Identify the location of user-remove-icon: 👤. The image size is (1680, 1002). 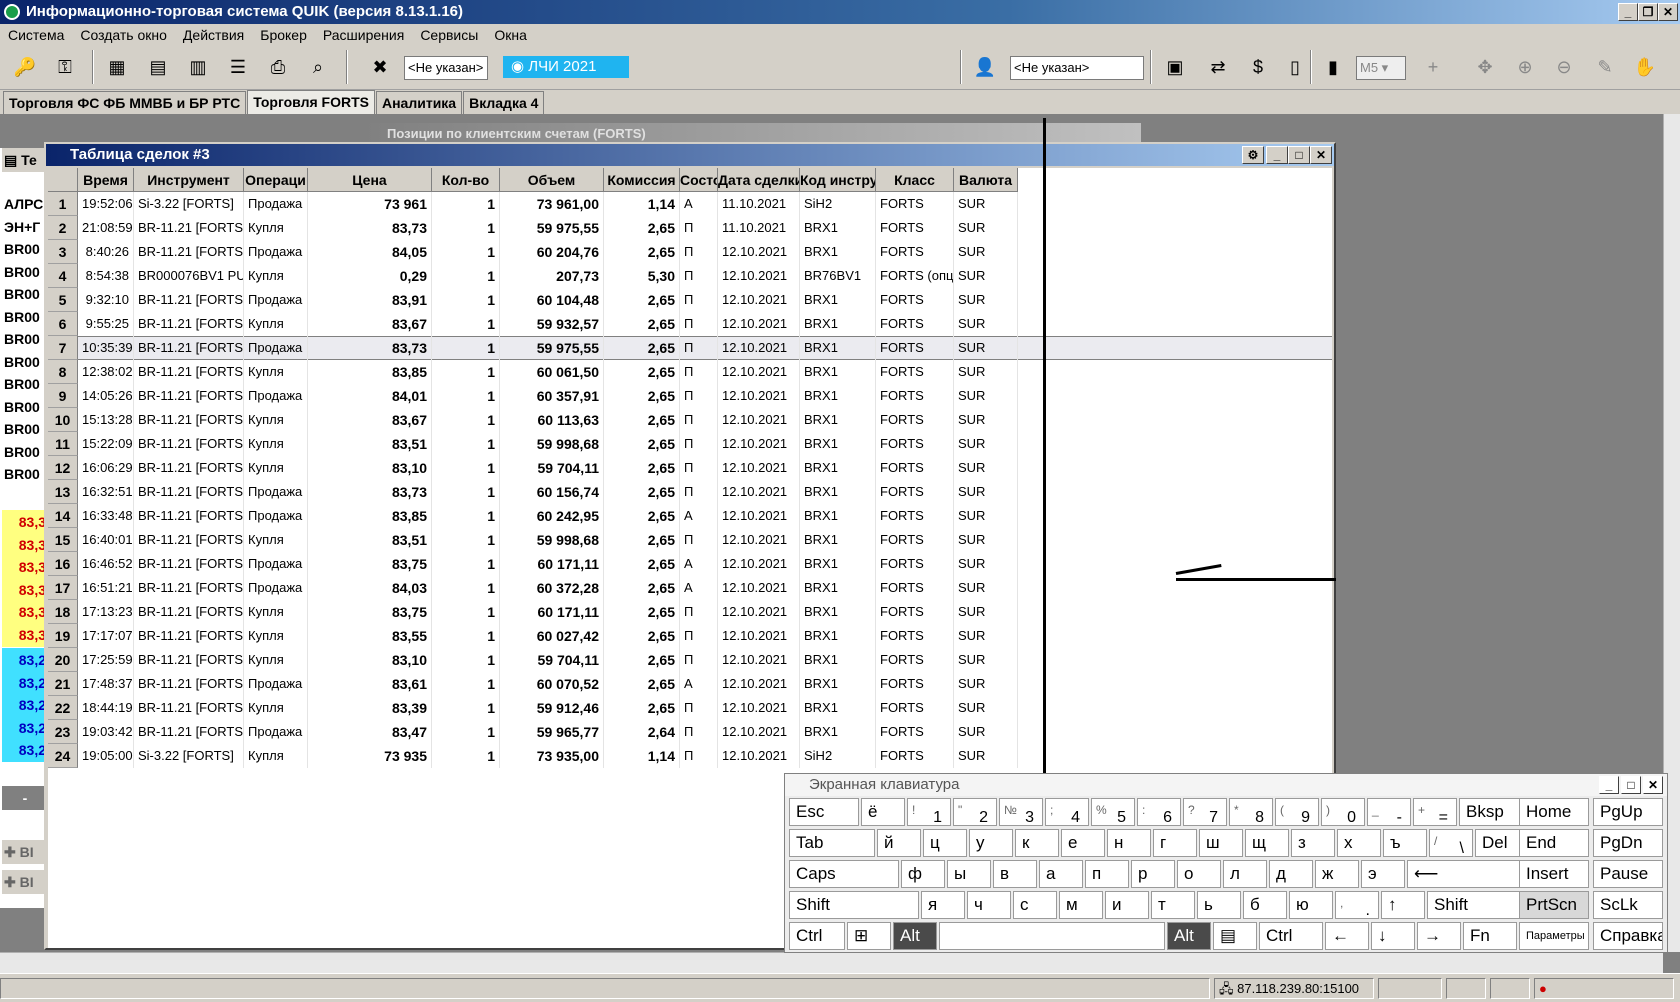
(985, 67).